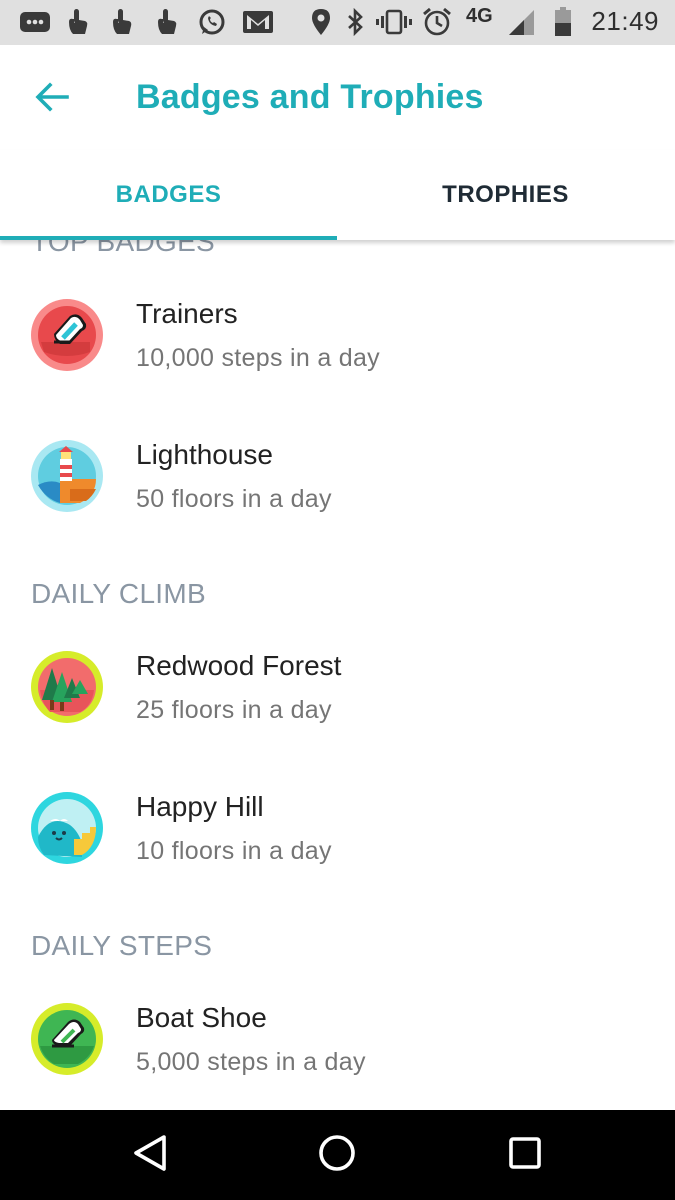  I want to click on badge-row-trainers: Trainers 10,000 steps in a day, so click(337, 363).